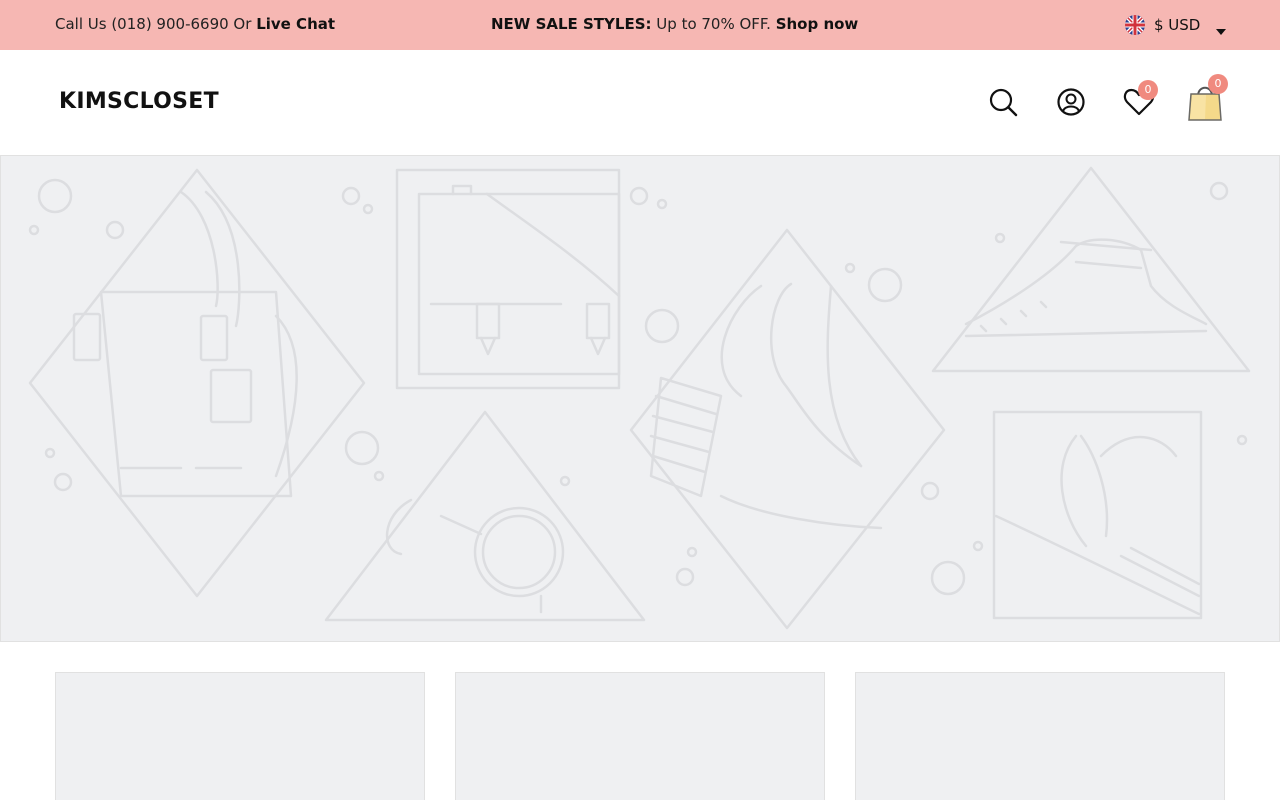  Describe the element at coordinates (640, 102) in the screenshot. I see `site-header: KIMSCLOSET 0 0` at that location.